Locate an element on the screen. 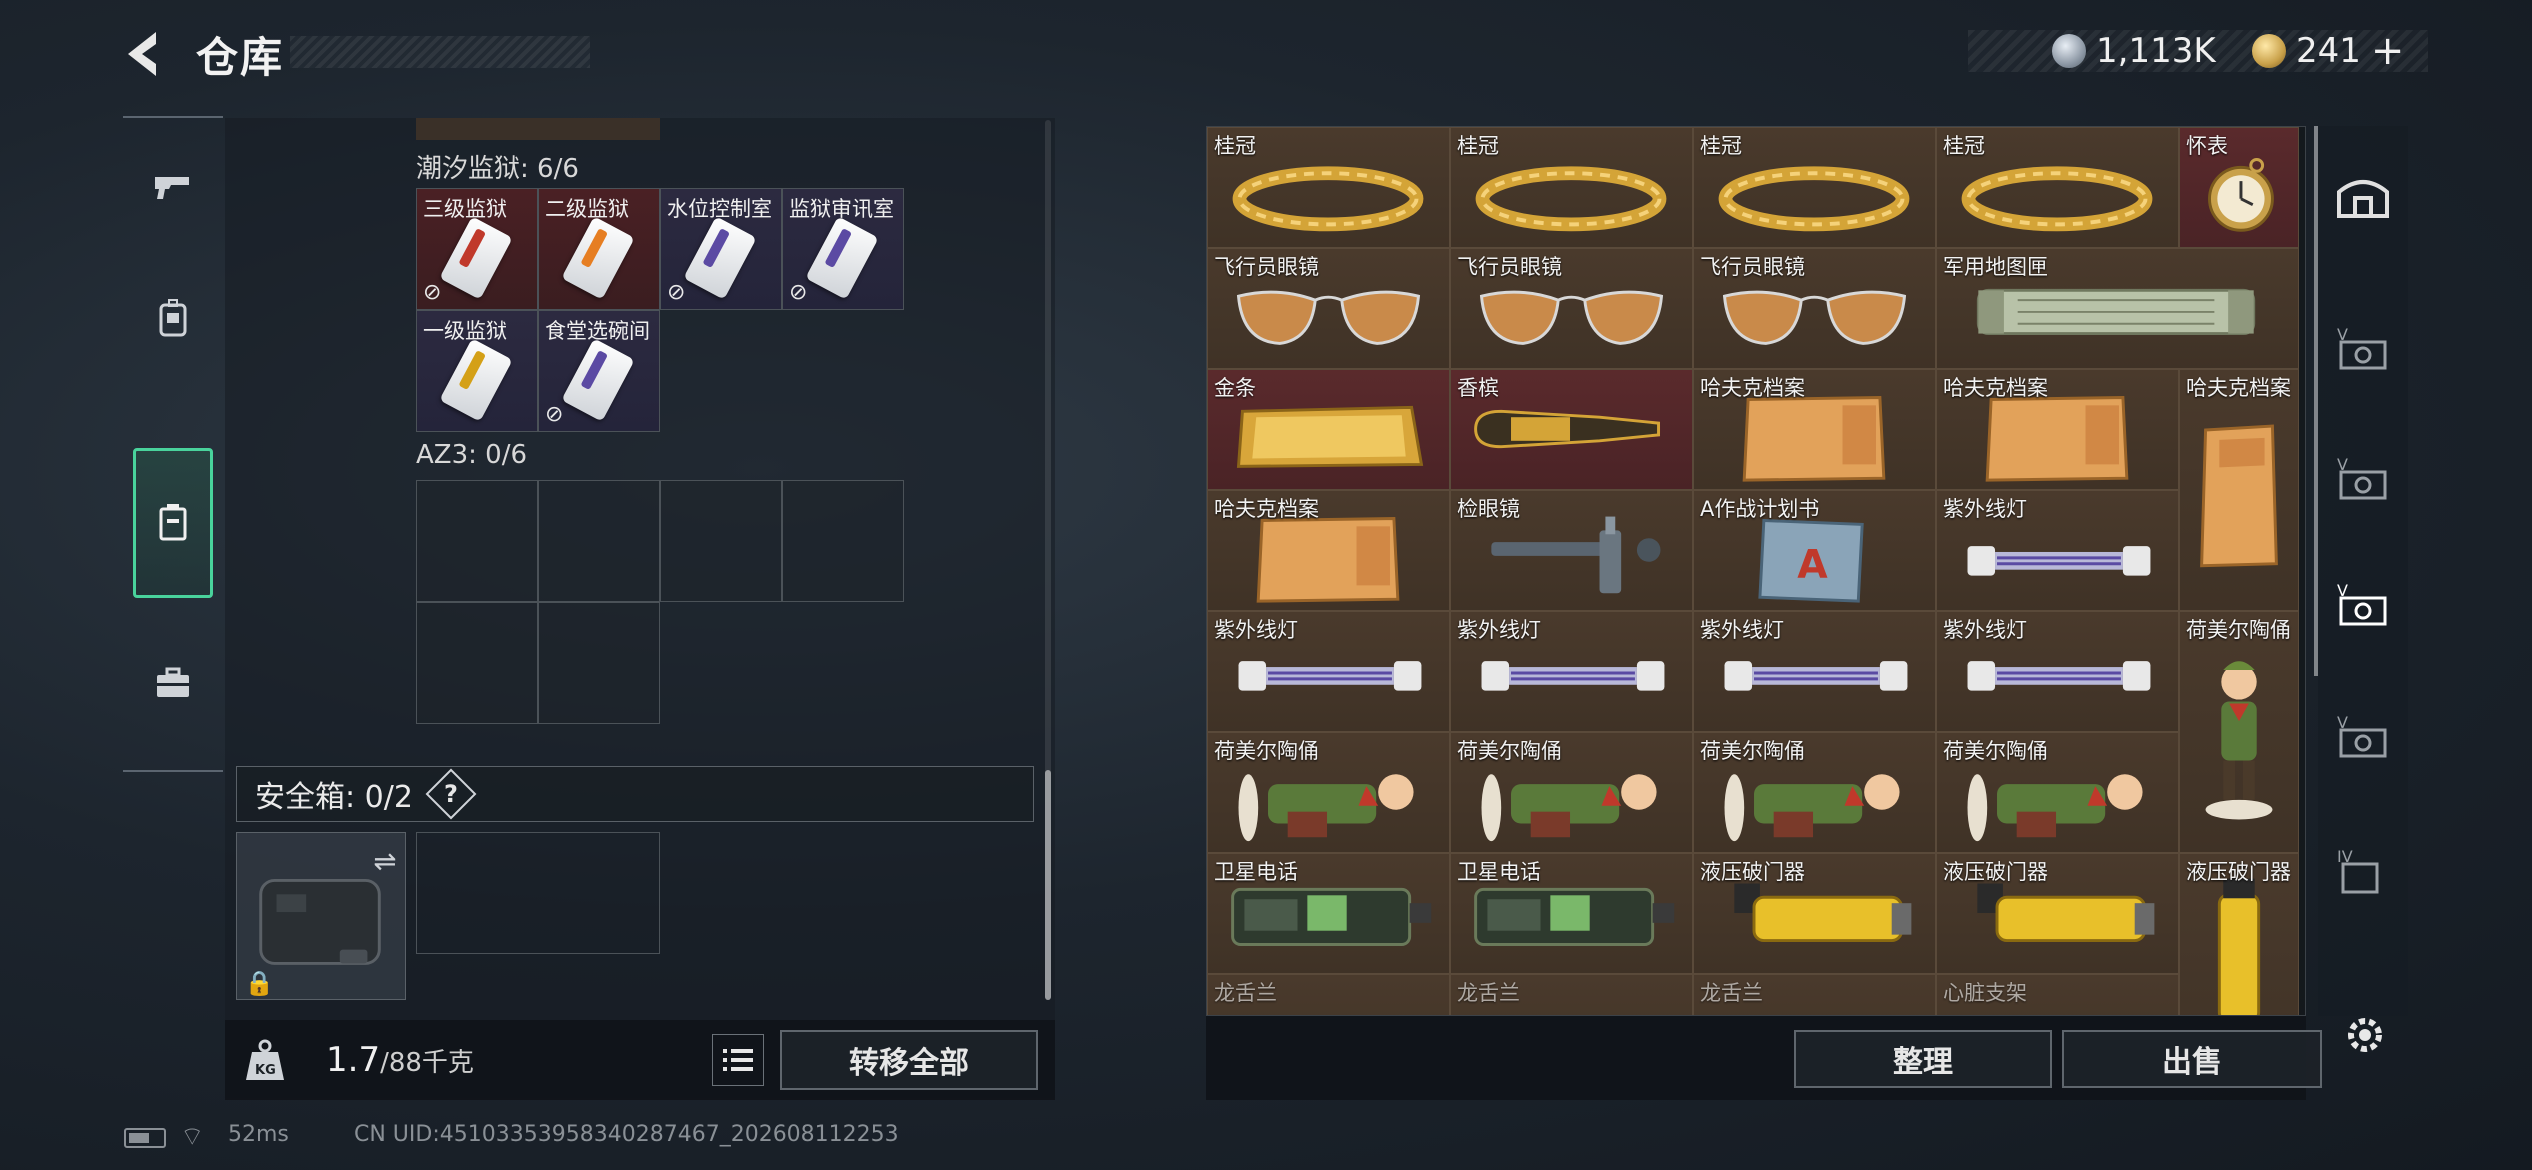 This screenshot has width=2532, height=1170. storage-item: 检眼镜 is located at coordinates (1571, 550).